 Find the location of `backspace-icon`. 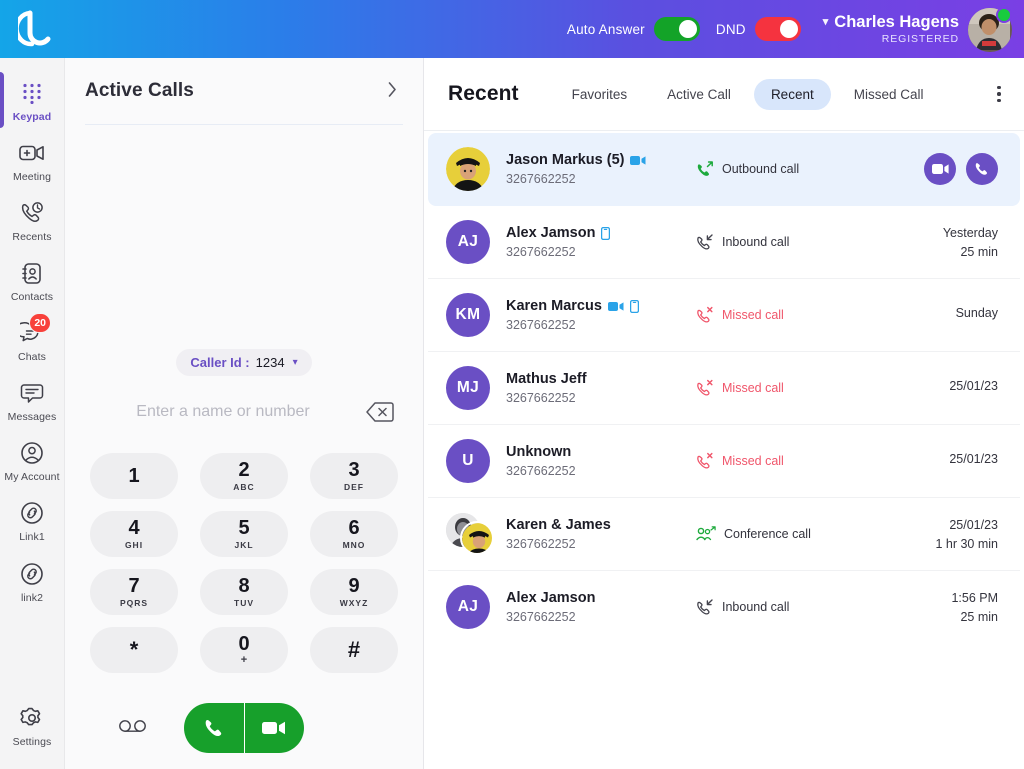

backspace-icon is located at coordinates (380, 412).